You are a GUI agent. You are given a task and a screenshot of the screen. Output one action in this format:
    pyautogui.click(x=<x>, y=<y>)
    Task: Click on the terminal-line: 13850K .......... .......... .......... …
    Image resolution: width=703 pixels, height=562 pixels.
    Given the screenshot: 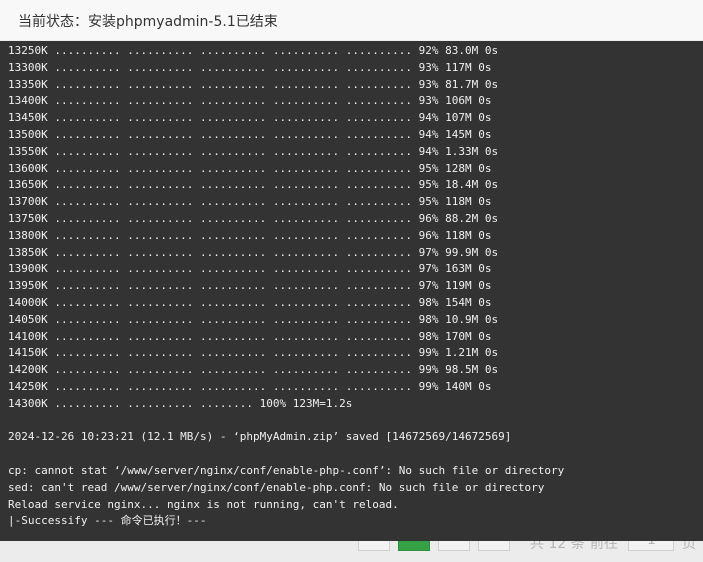 What is the action you would take?
    pyautogui.click(x=253, y=252)
    